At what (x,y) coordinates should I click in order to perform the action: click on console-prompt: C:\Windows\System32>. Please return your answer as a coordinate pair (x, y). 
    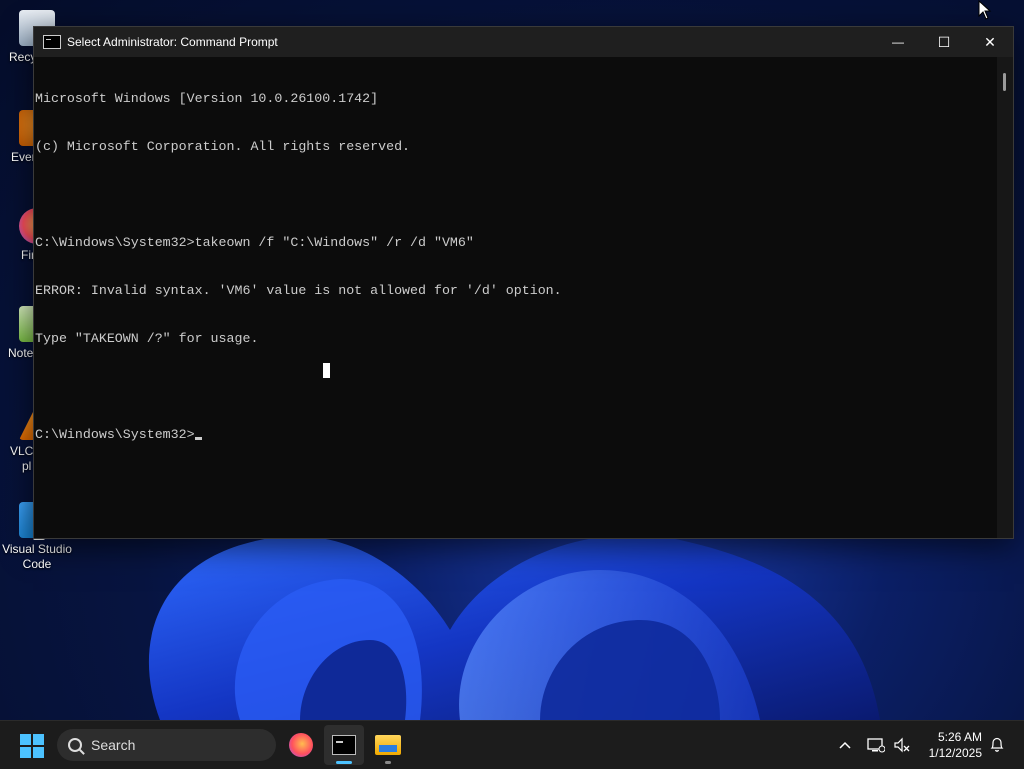
    Looking at the image, I should click on (115, 434).